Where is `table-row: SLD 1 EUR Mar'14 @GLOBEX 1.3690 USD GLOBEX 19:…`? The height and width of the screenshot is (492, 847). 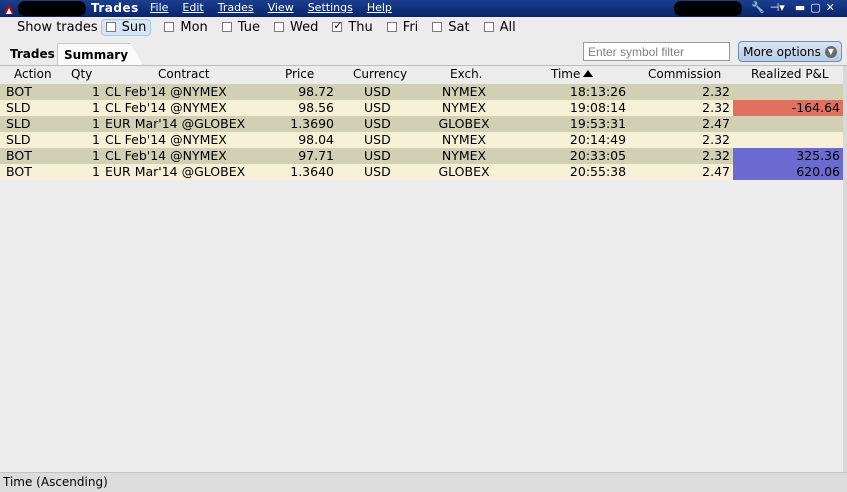
table-row: SLD 1 EUR Mar'14 @GLOBEX 1.3690 USD GLOBEX 19:… is located at coordinates (421, 124).